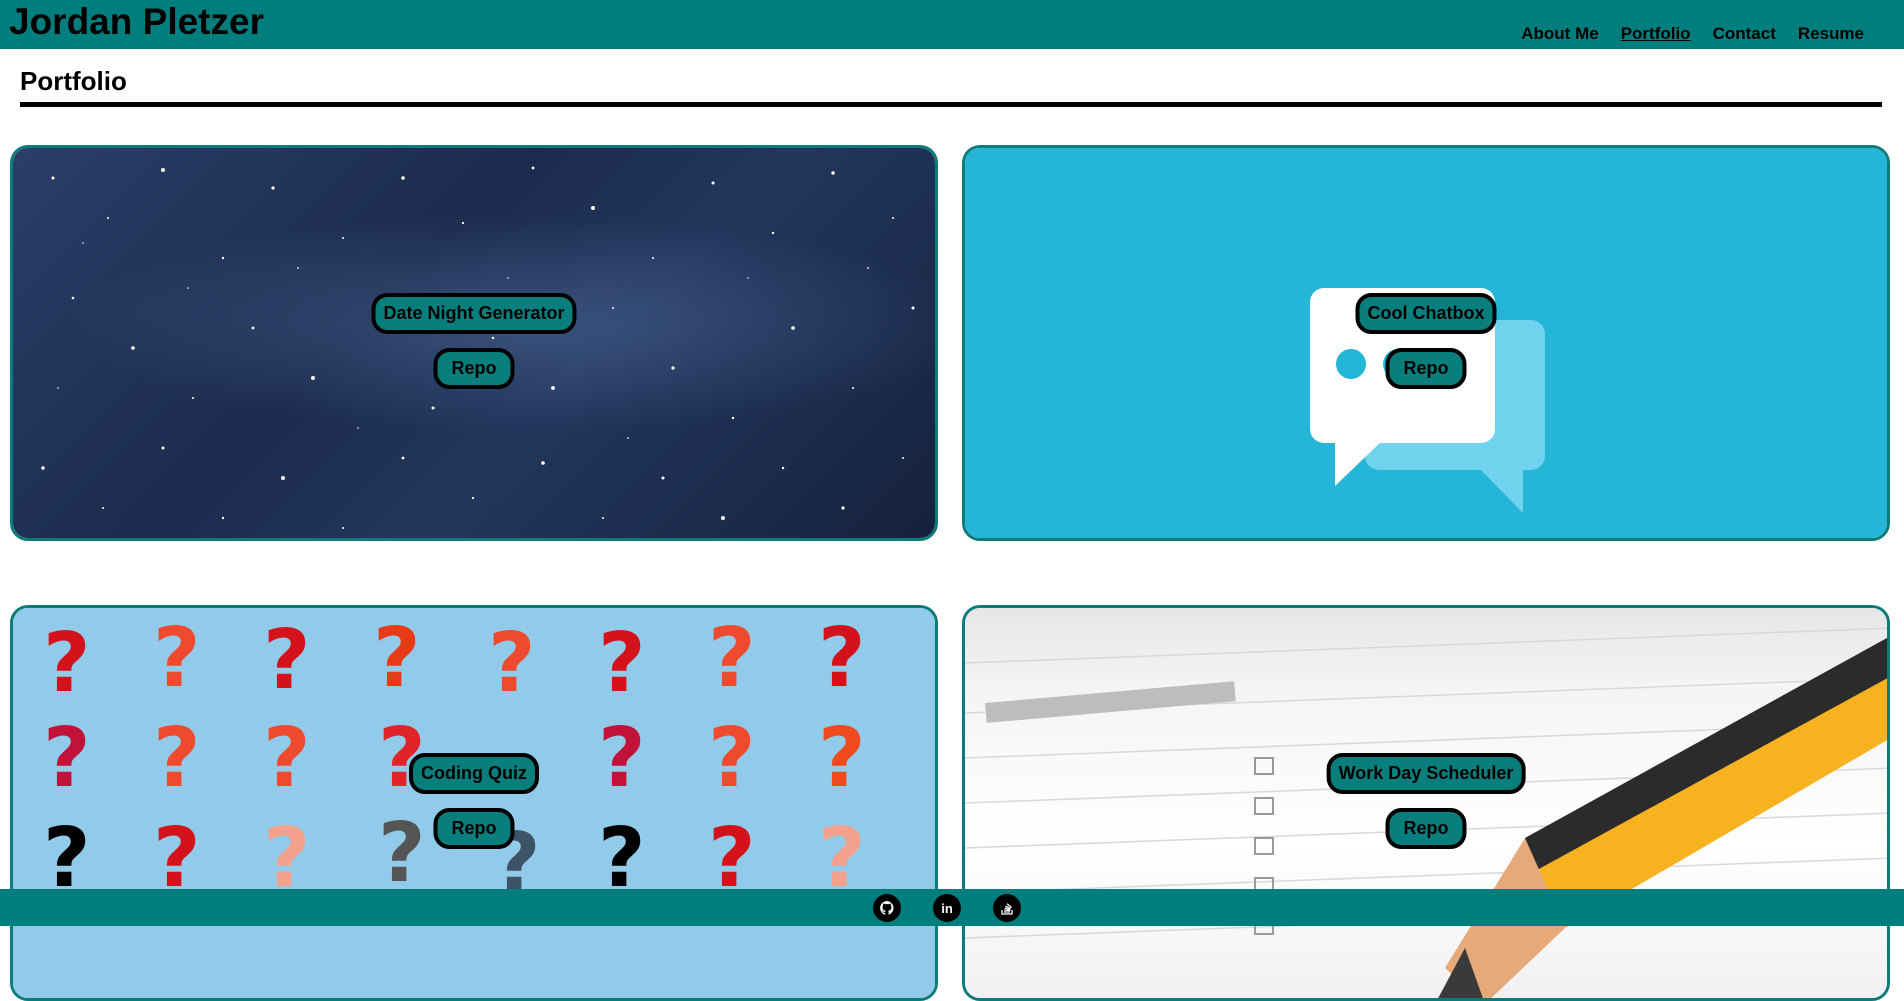 Image resolution: width=1904 pixels, height=1001 pixels. I want to click on nav-about-me: About Me, so click(1559, 34).